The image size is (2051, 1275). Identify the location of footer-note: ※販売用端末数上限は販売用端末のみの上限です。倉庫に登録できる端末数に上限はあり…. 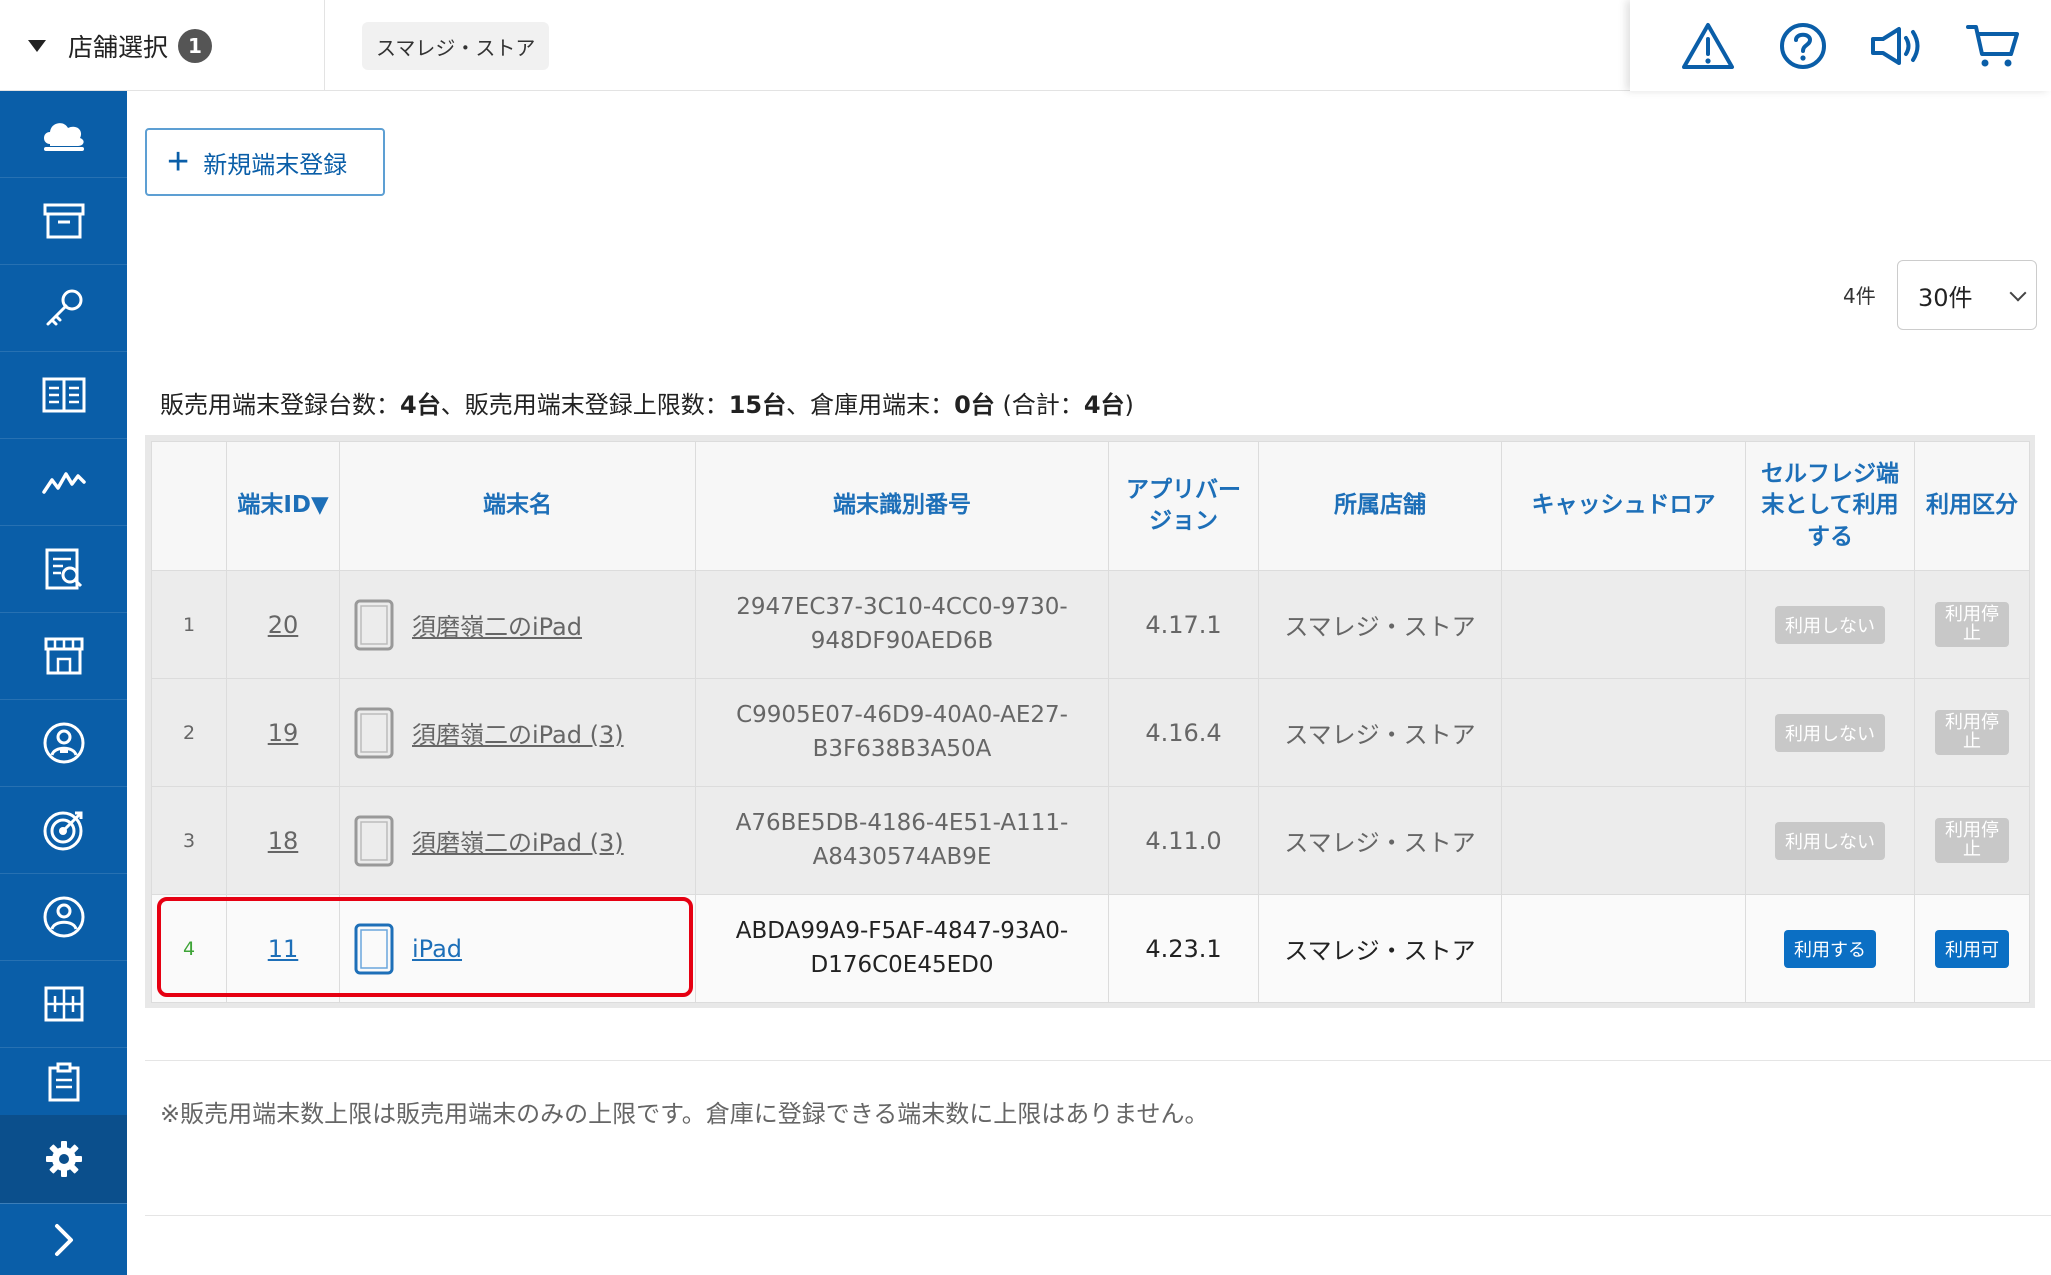
(684, 1114).